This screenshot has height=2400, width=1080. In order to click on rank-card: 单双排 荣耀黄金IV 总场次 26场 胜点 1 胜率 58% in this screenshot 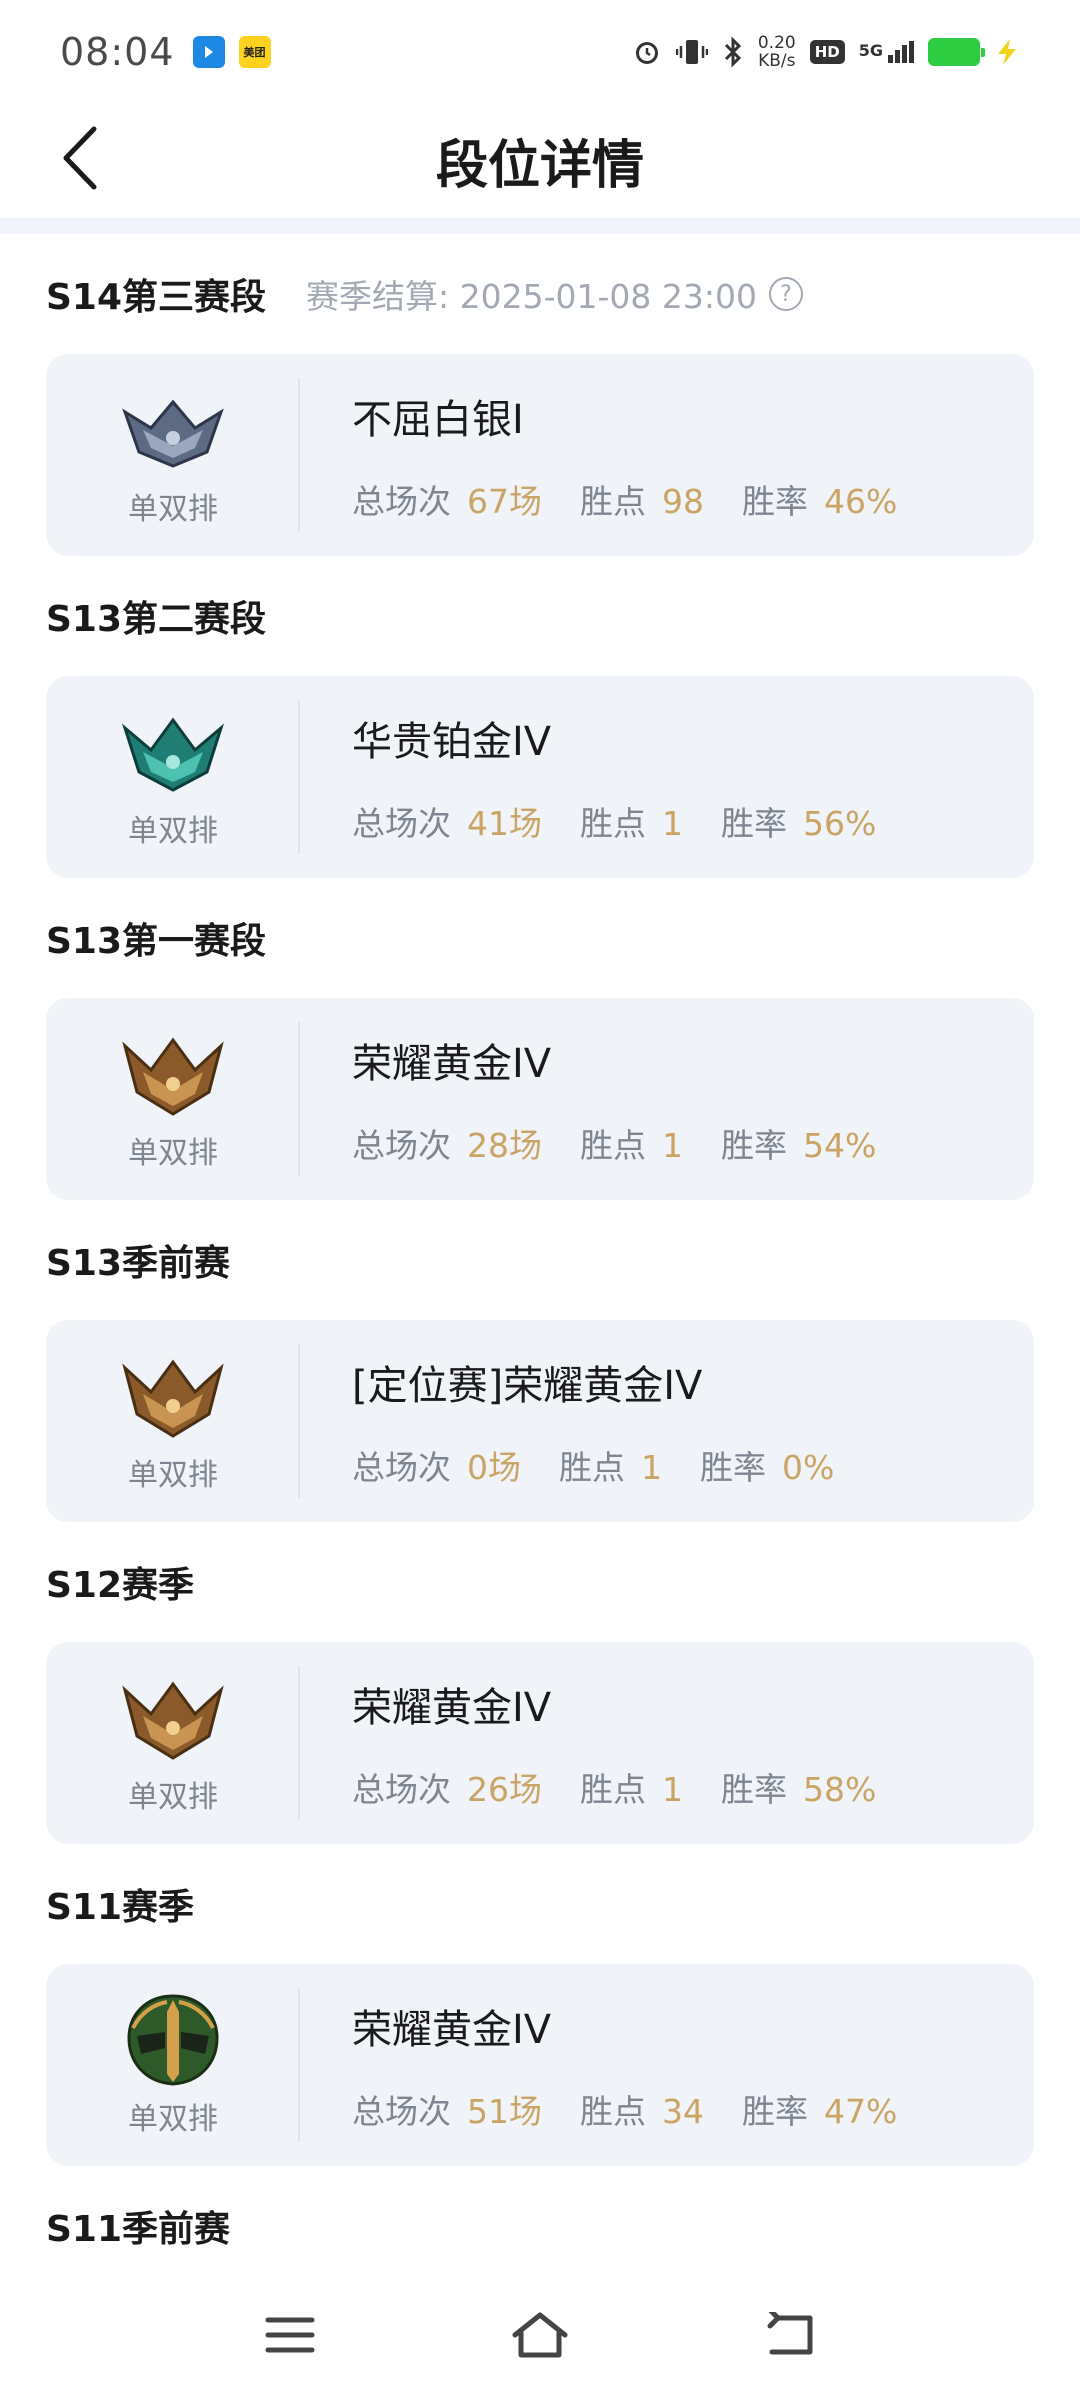, I will do `click(540, 1743)`.